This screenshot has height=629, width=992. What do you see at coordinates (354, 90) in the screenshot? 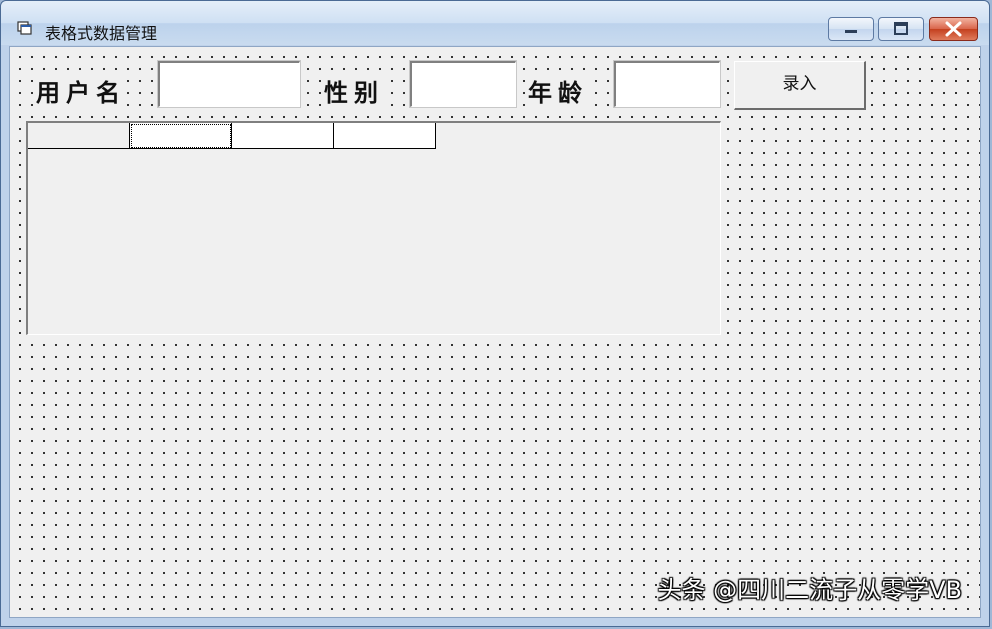
I see `gender-label: 性别` at bounding box center [354, 90].